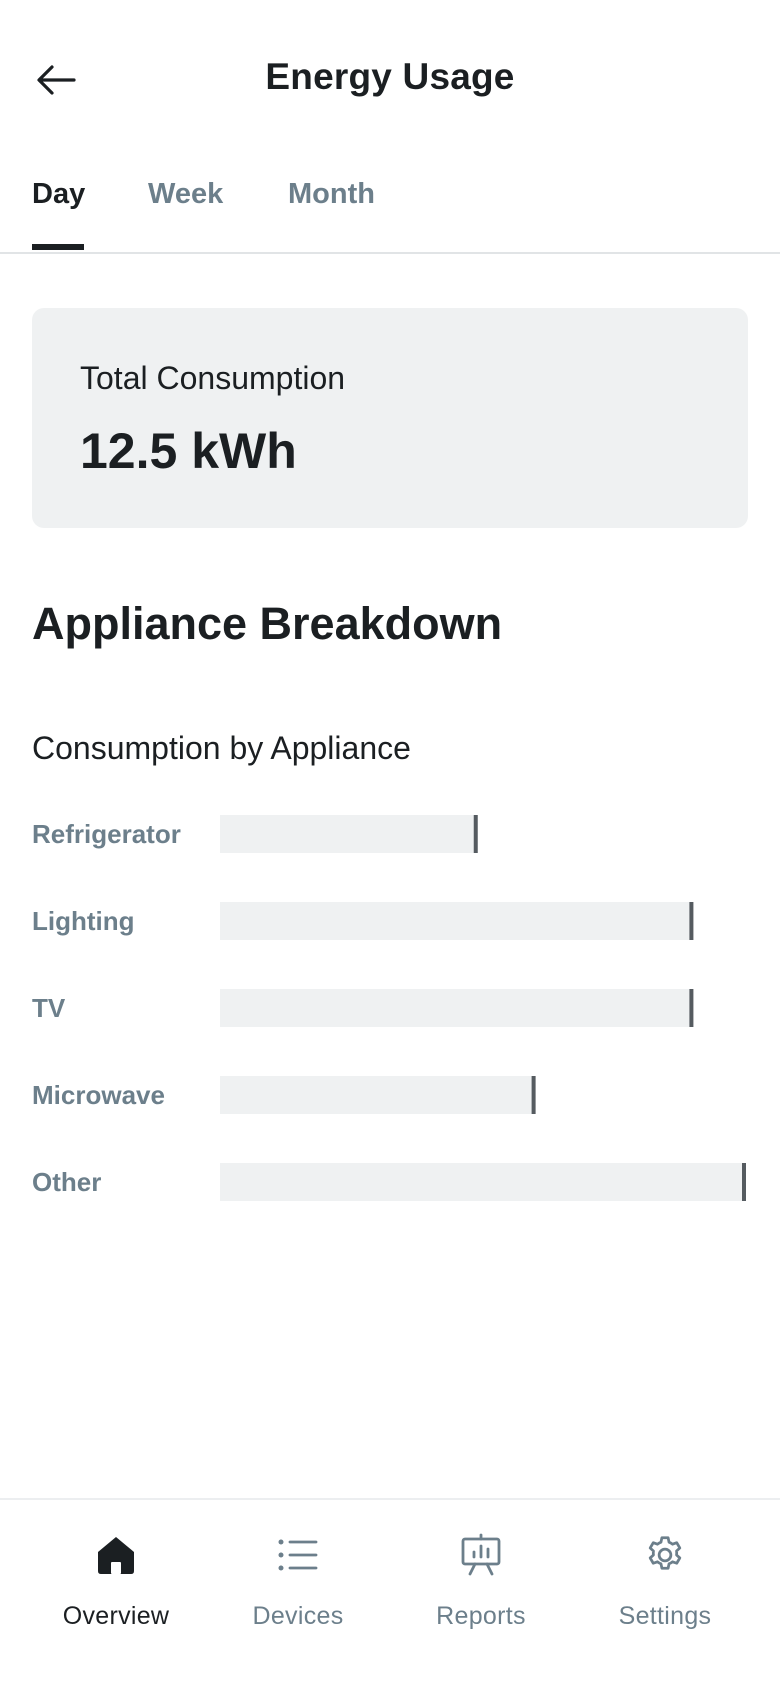 The width and height of the screenshot is (780, 1690). I want to click on total-consumption-label: Total Consumption, so click(213, 378).